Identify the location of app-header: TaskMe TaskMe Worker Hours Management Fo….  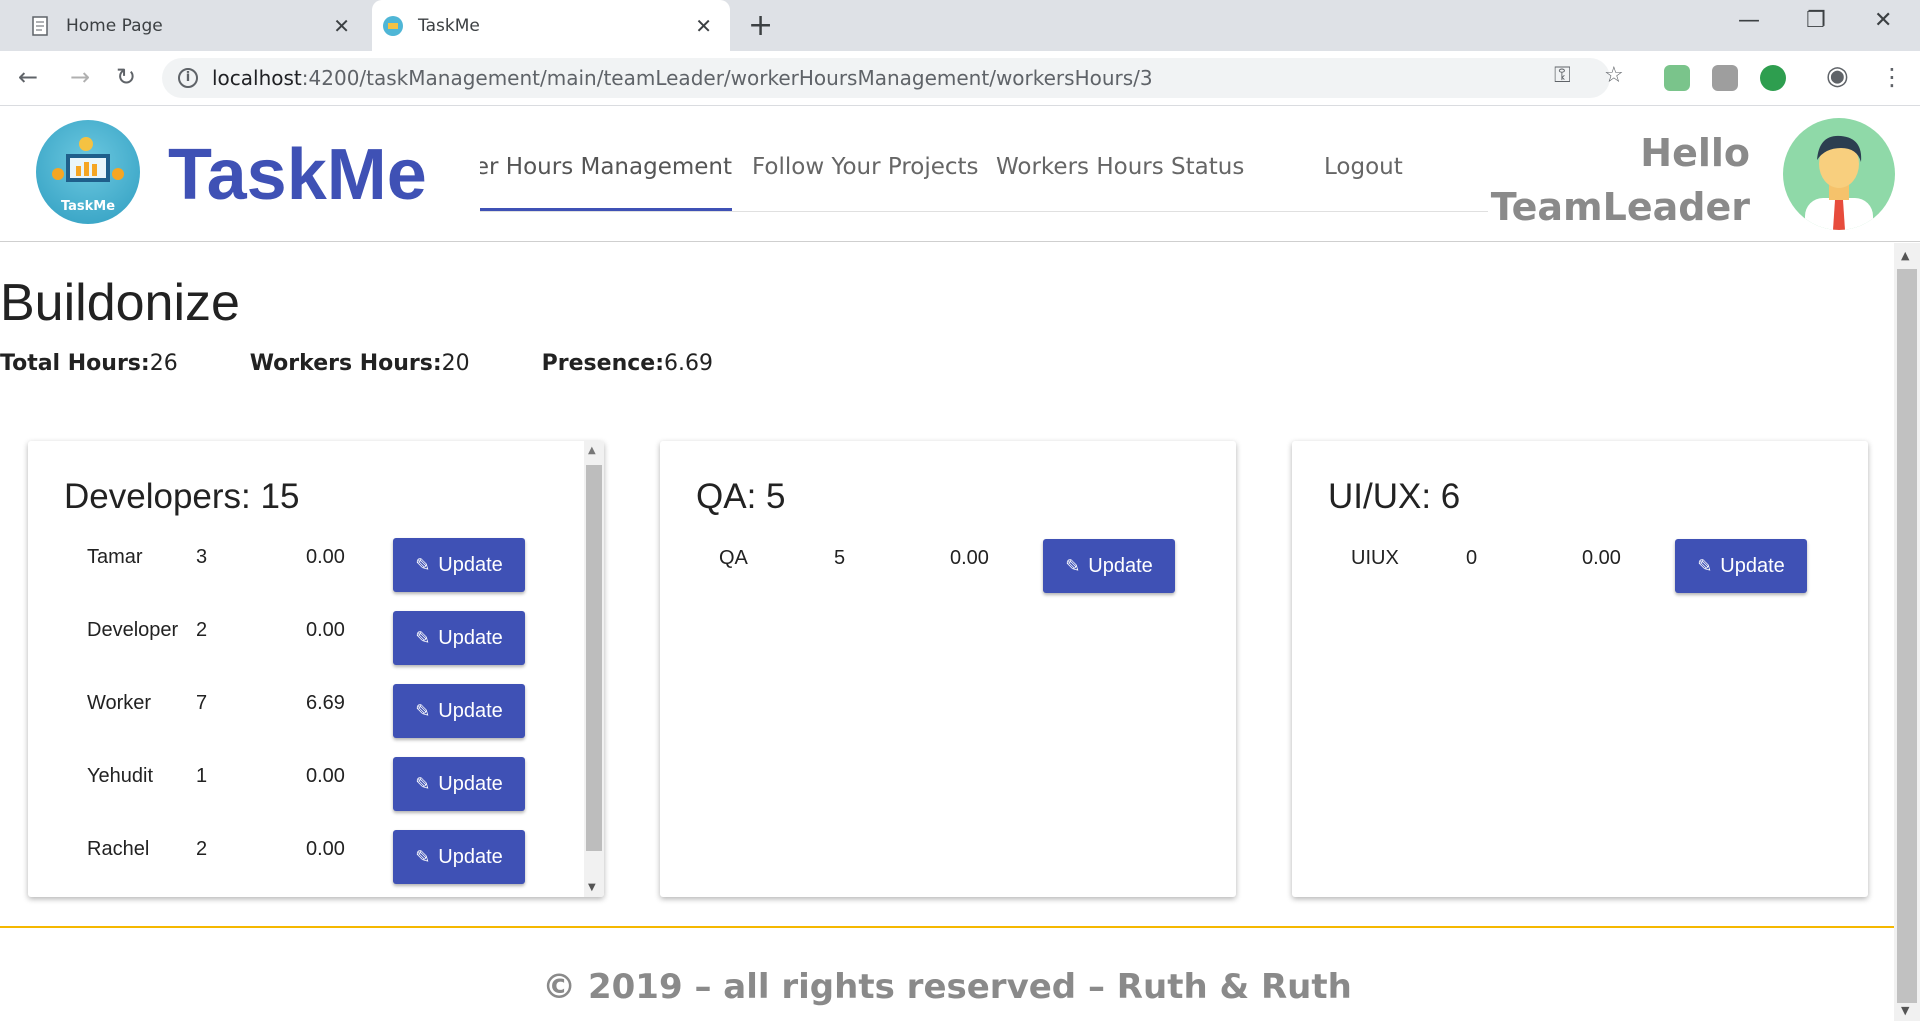
(960, 174).